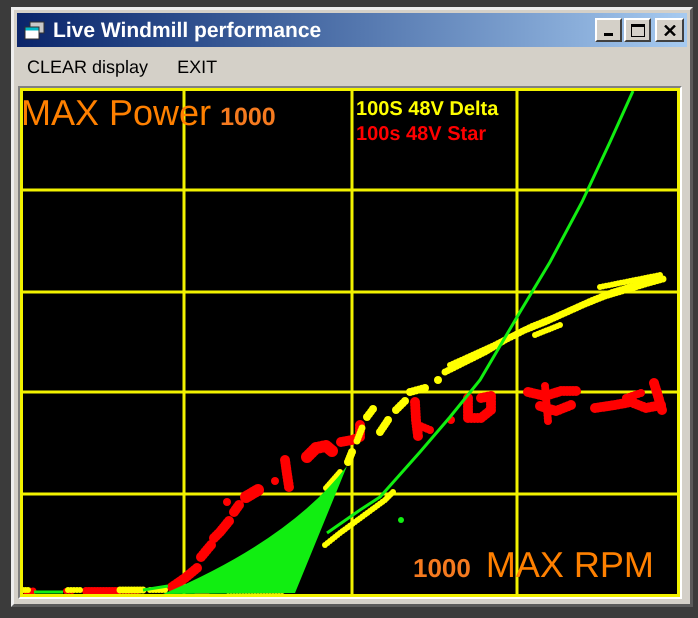 The image size is (698, 618). What do you see at coordinates (442, 568) in the screenshot?
I see `x-axis-max: 1000` at bounding box center [442, 568].